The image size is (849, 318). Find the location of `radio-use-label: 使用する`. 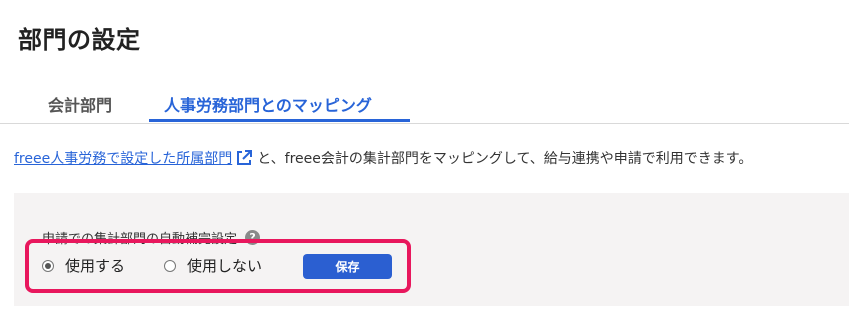

radio-use-label: 使用する is located at coordinates (95, 266).